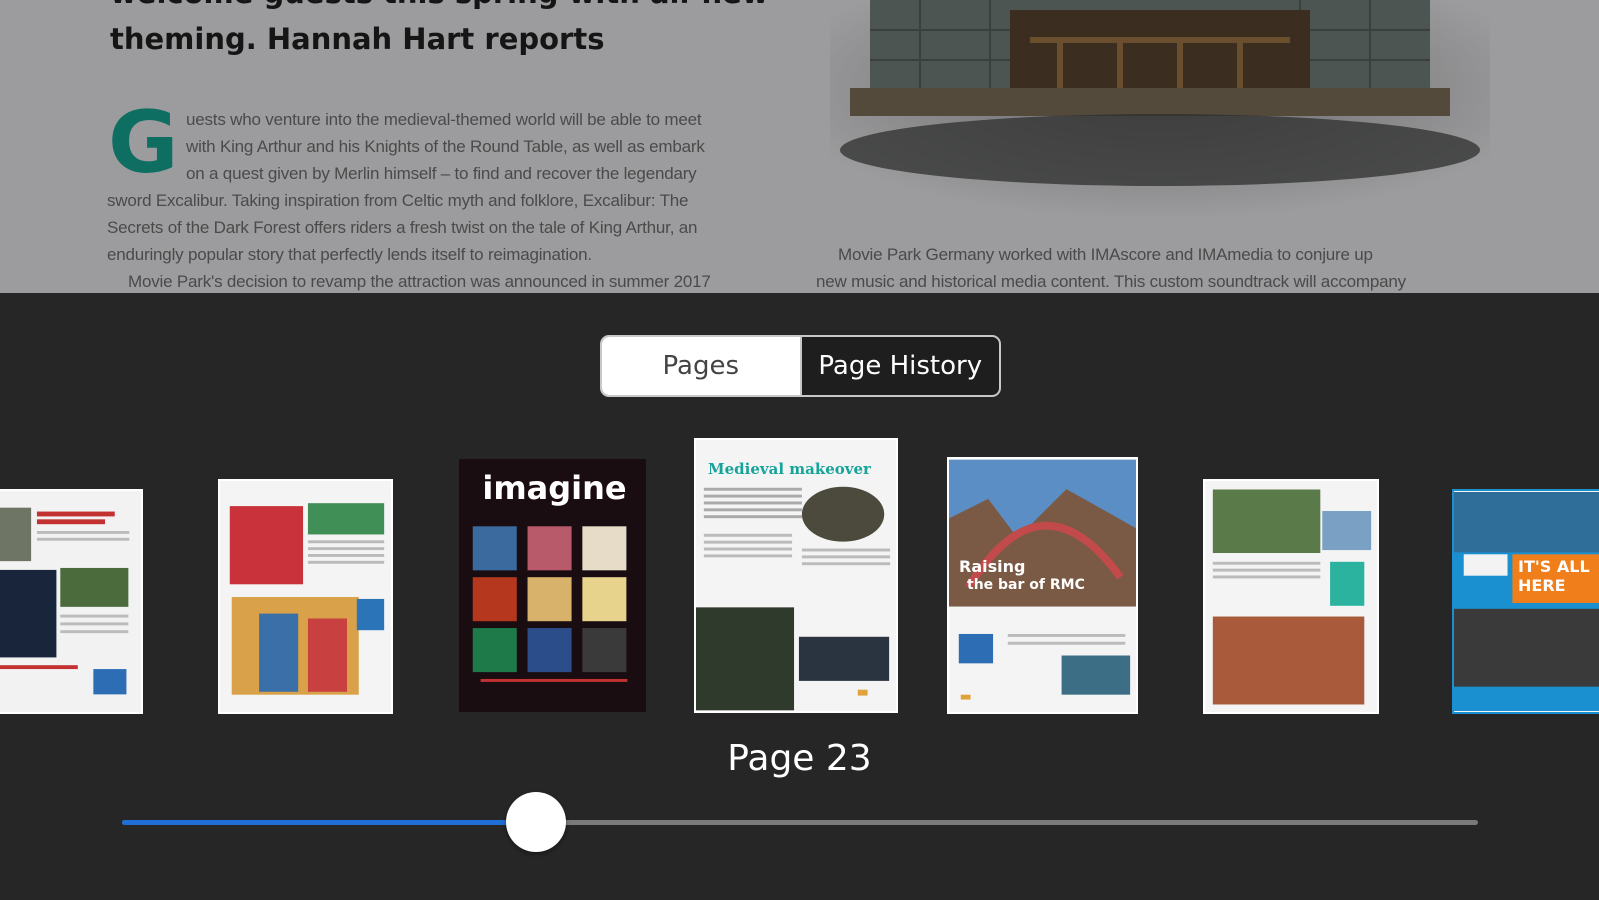 The image size is (1599, 900). What do you see at coordinates (789, 469) in the screenshot?
I see `medieval-title: Medieval makeover` at bounding box center [789, 469].